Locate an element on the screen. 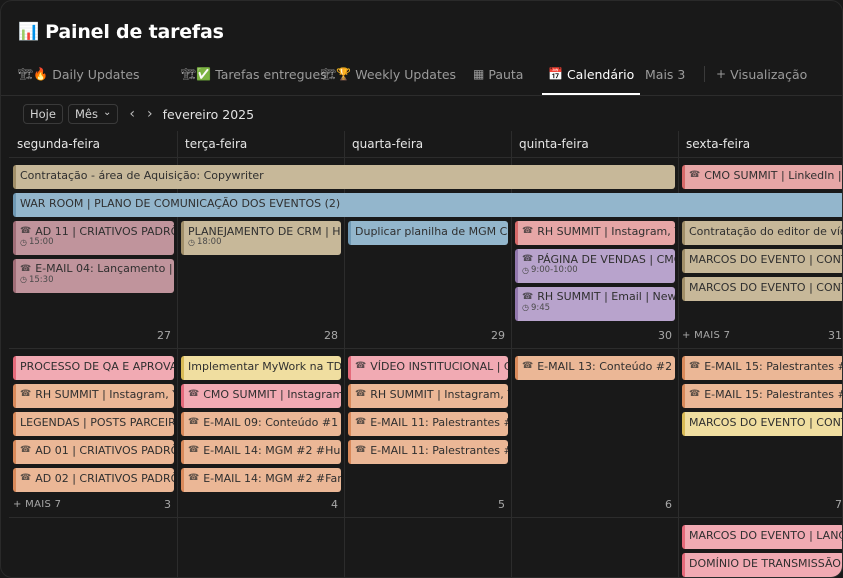  tab-pauta: ▦ Pauta is located at coordinates (498, 74).